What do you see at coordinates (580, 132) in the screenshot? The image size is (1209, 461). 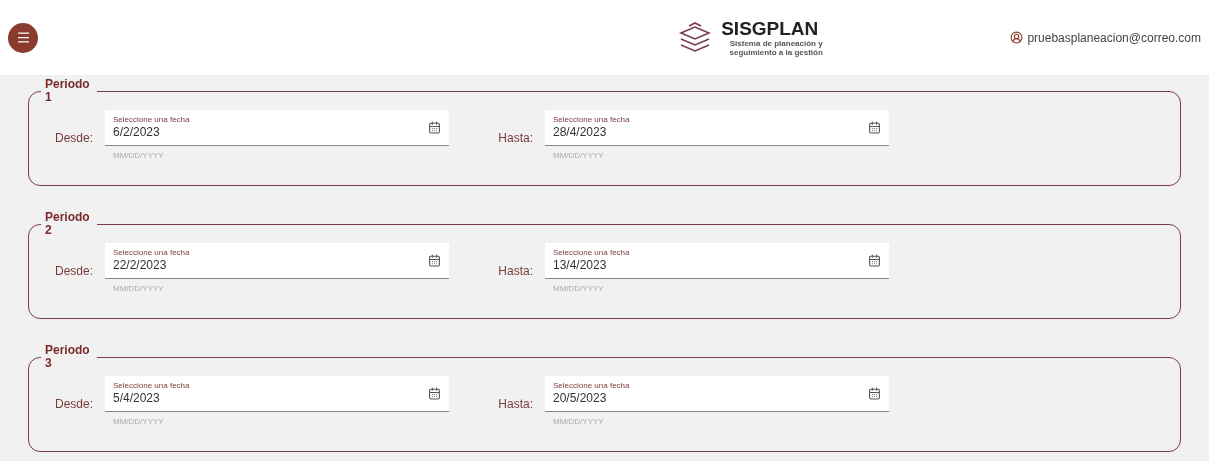 I see `date-value: 28/4/2023` at bounding box center [580, 132].